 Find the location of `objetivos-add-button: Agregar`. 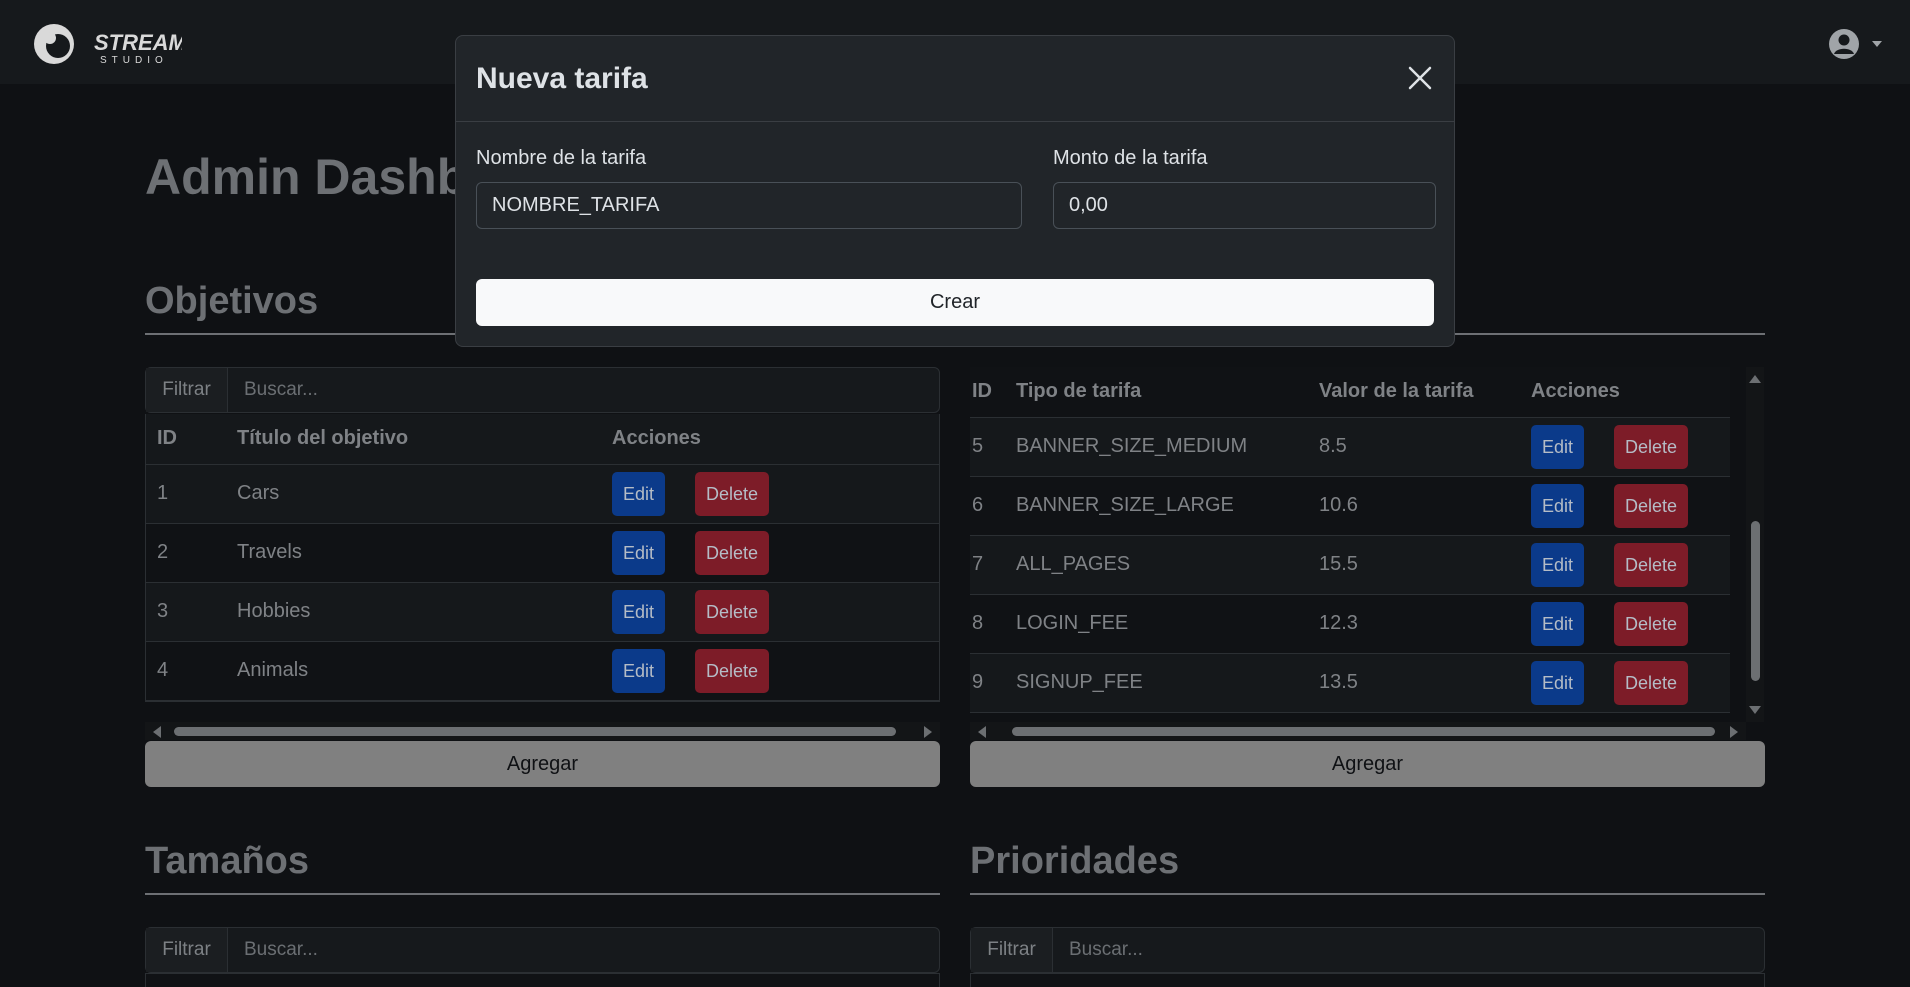

objetivos-add-button: Agregar is located at coordinates (542, 764).